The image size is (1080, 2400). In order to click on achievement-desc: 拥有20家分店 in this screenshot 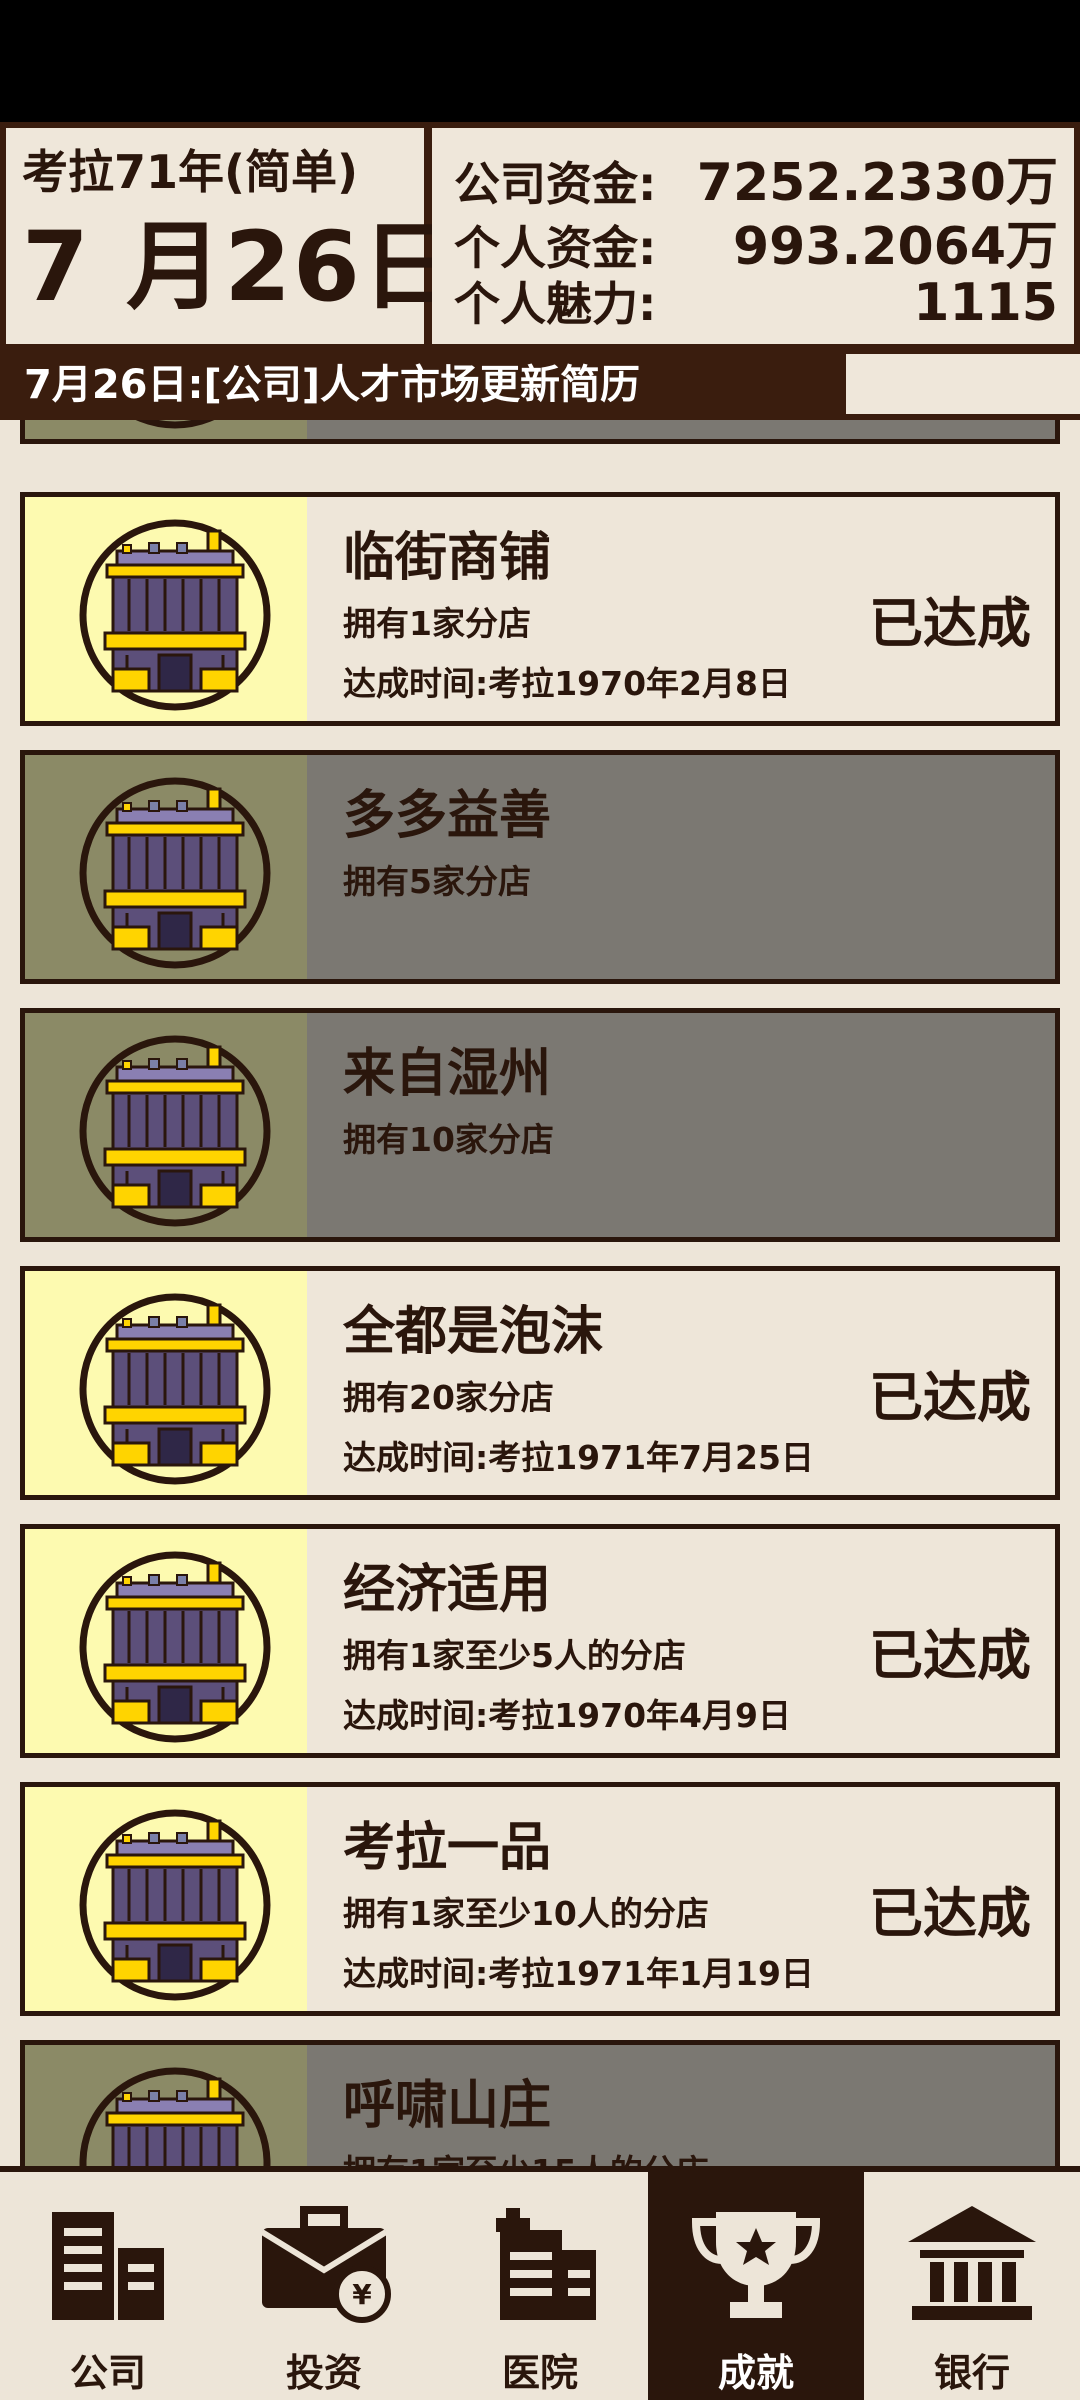, I will do `click(448, 1397)`.